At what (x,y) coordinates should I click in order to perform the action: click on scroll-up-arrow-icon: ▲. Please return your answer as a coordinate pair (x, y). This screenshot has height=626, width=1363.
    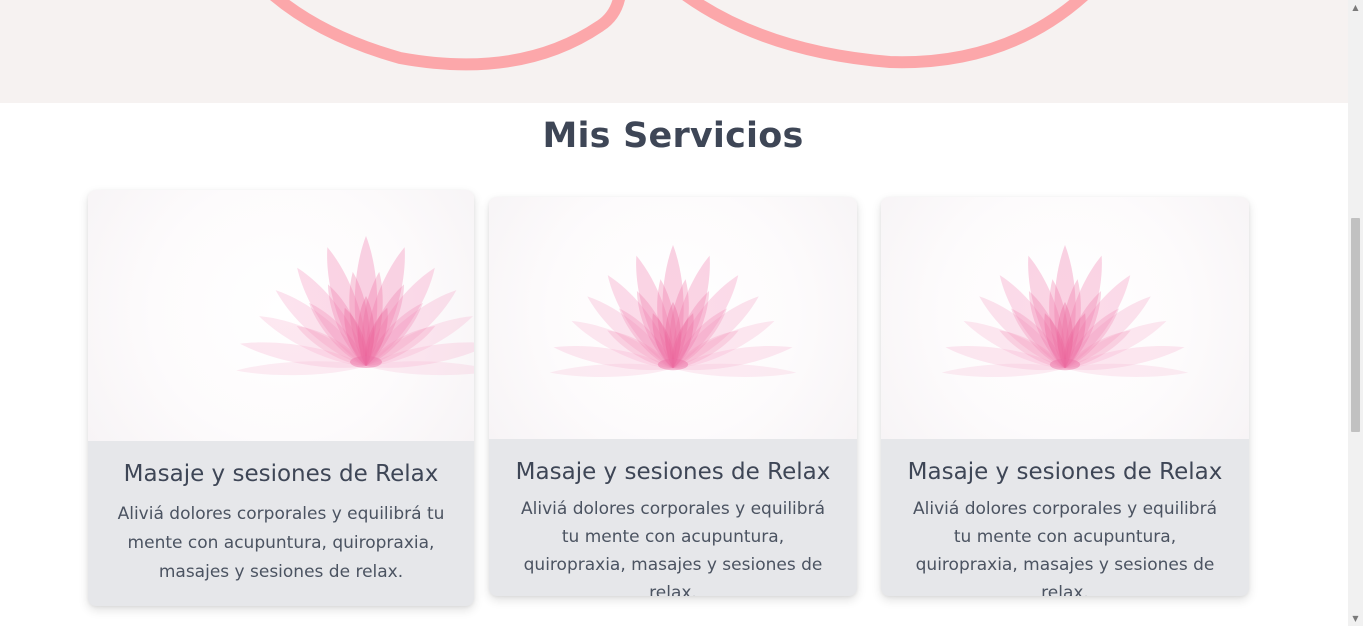
    Looking at the image, I should click on (1355, 7).